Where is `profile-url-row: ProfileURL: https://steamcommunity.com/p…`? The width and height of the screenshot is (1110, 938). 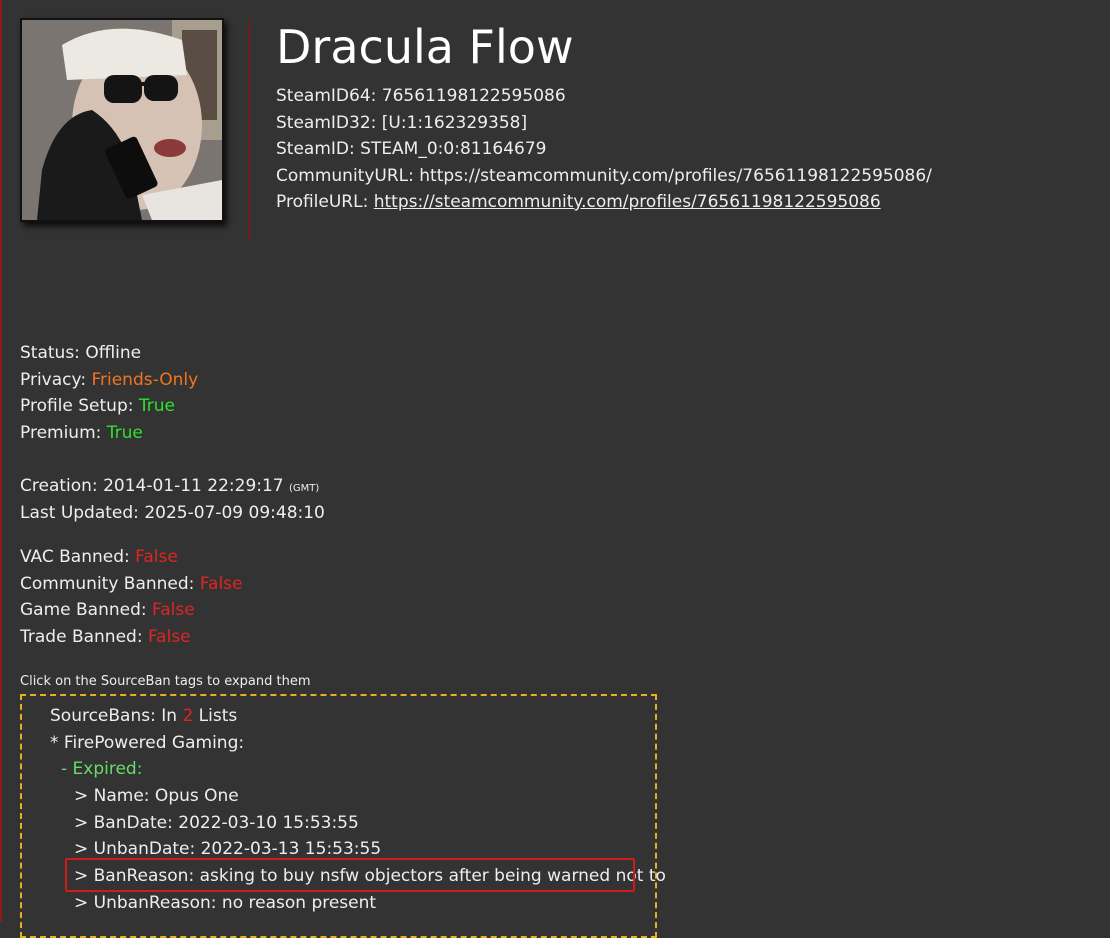
profile-url-row: ProfileURL: https://steamcommunity.com/p… is located at coordinates (604, 202).